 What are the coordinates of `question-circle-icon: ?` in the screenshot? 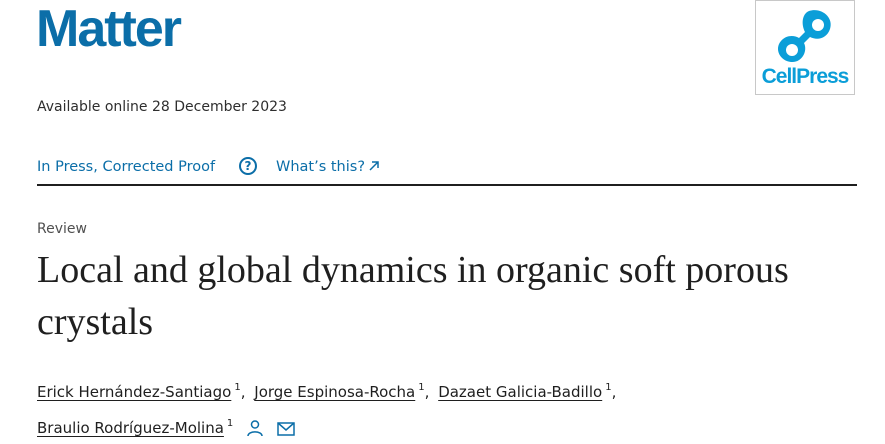 It's located at (248, 166).